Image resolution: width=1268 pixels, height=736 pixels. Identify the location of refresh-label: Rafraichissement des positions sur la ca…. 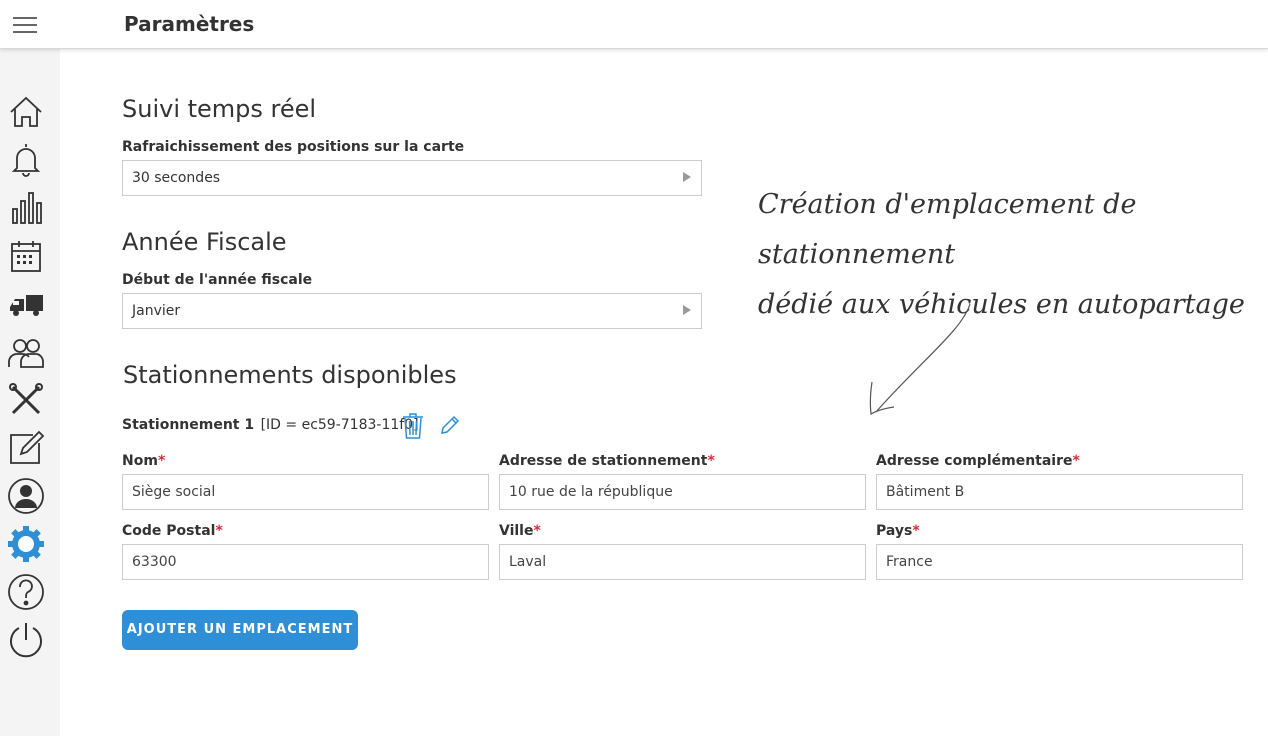
(293, 147).